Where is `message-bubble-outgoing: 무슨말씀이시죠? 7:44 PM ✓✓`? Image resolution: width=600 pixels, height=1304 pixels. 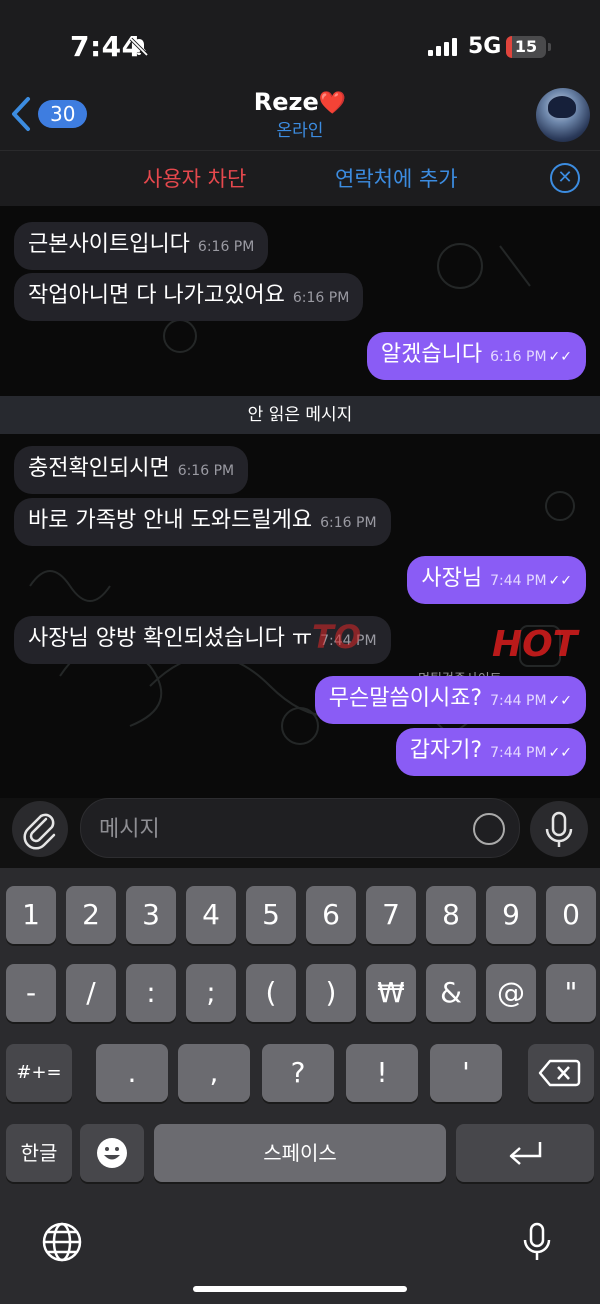 message-bubble-outgoing: 무슨말씀이시죠? 7:44 PM ✓✓ is located at coordinates (450, 700).